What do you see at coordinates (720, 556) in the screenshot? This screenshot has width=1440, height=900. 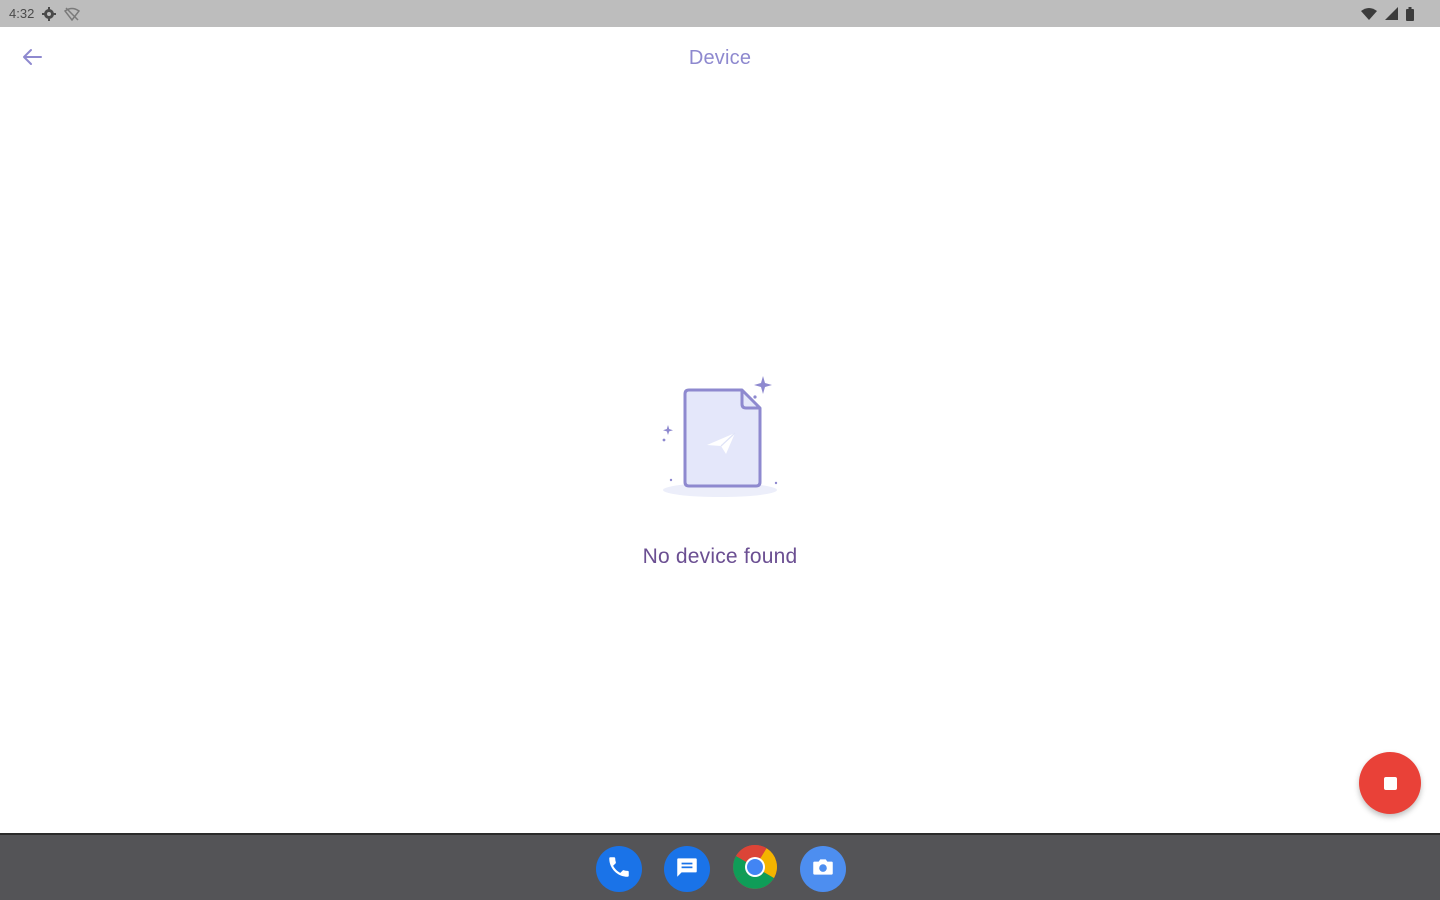 I see `empty-state-message: No device found` at bounding box center [720, 556].